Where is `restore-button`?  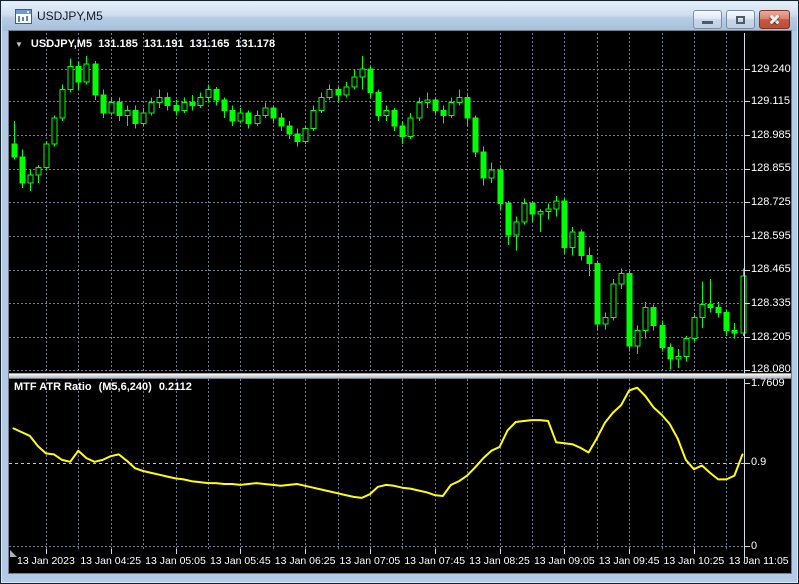
restore-button is located at coordinates (740, 19).